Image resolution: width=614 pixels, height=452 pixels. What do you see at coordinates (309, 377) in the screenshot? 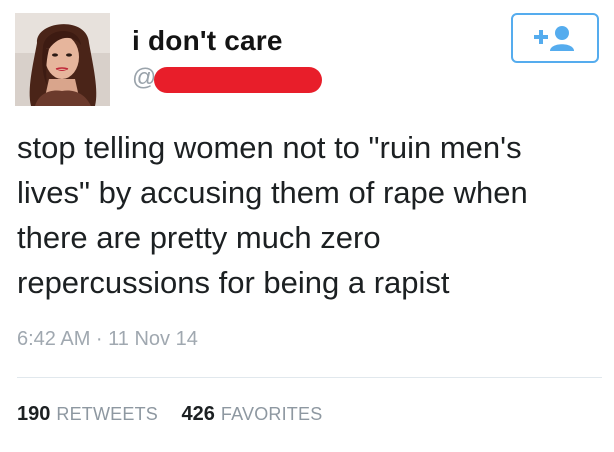
I see `divider` at bounding box center [309, 377].